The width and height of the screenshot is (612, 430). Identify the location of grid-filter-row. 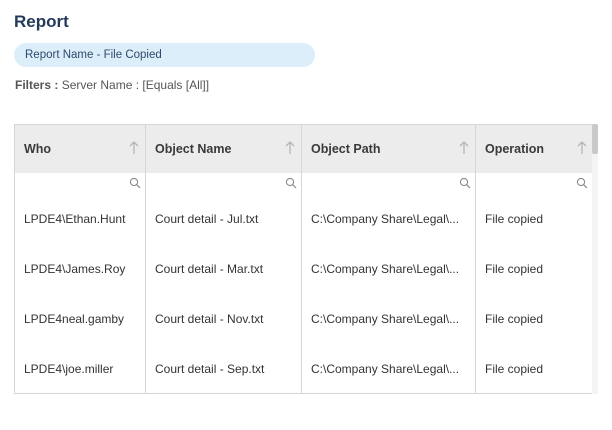
(304, 184).